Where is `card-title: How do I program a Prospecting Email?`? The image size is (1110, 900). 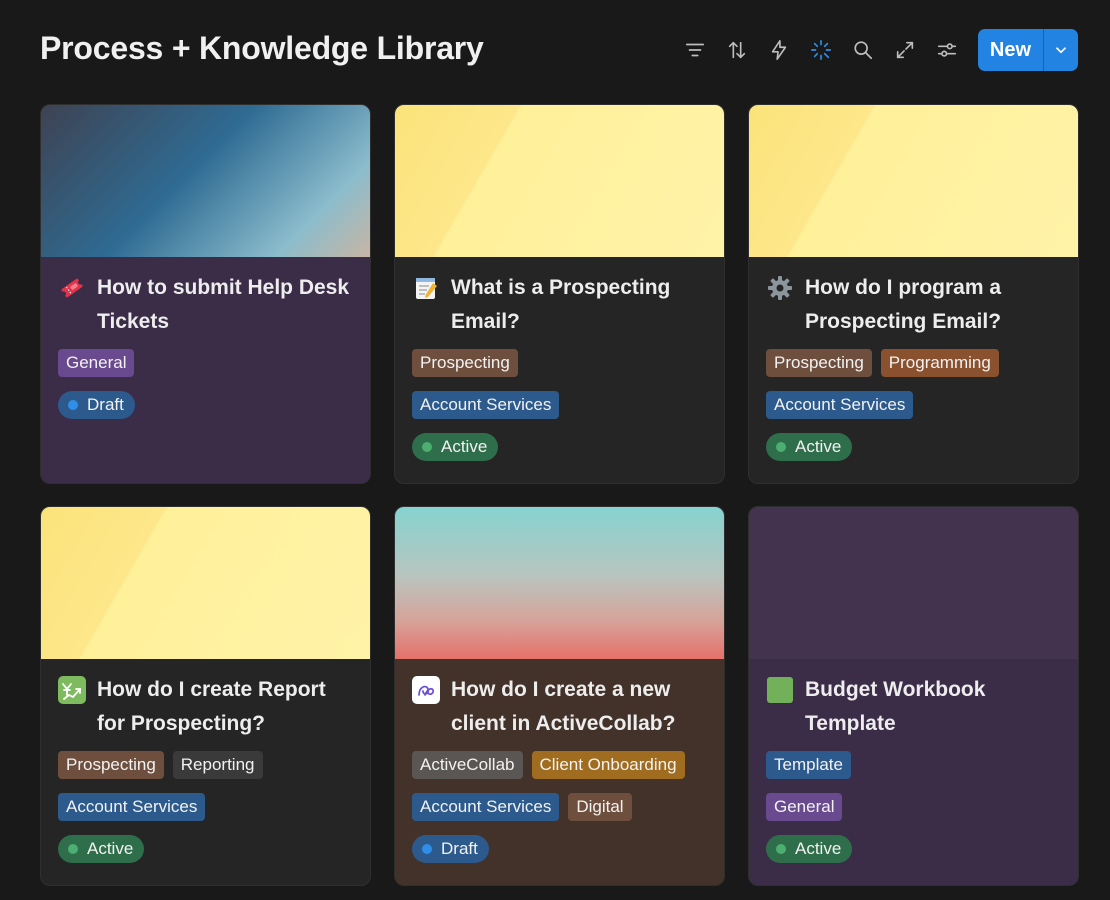
card-title: How do I program a Prospecting Email? is located at coordinates (903, 304).